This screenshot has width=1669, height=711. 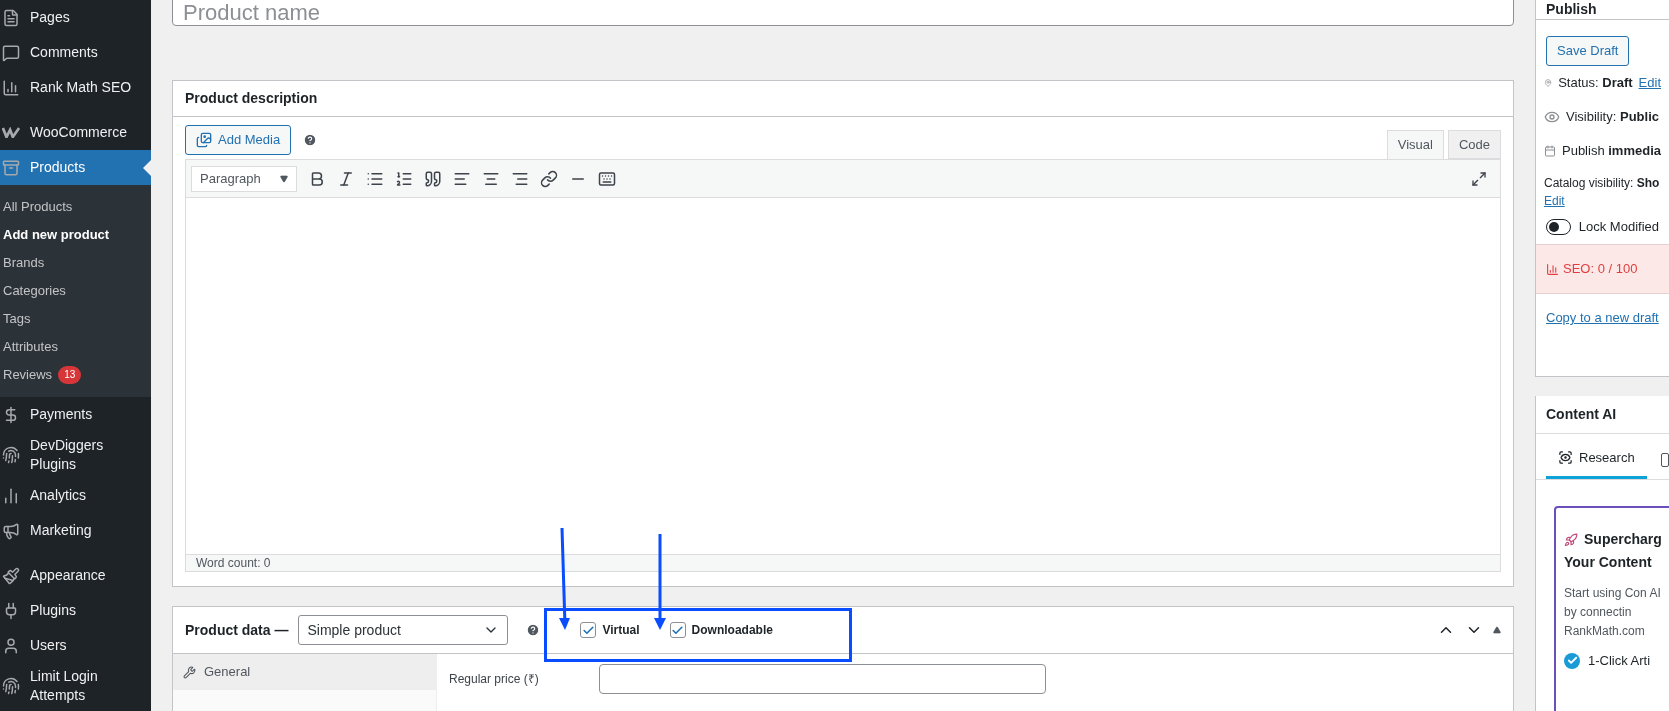 What do you see at coordinates (75, 610) in the screenshot?
I see `sidebar-item: Plugins` at bounding box center [75, 610].